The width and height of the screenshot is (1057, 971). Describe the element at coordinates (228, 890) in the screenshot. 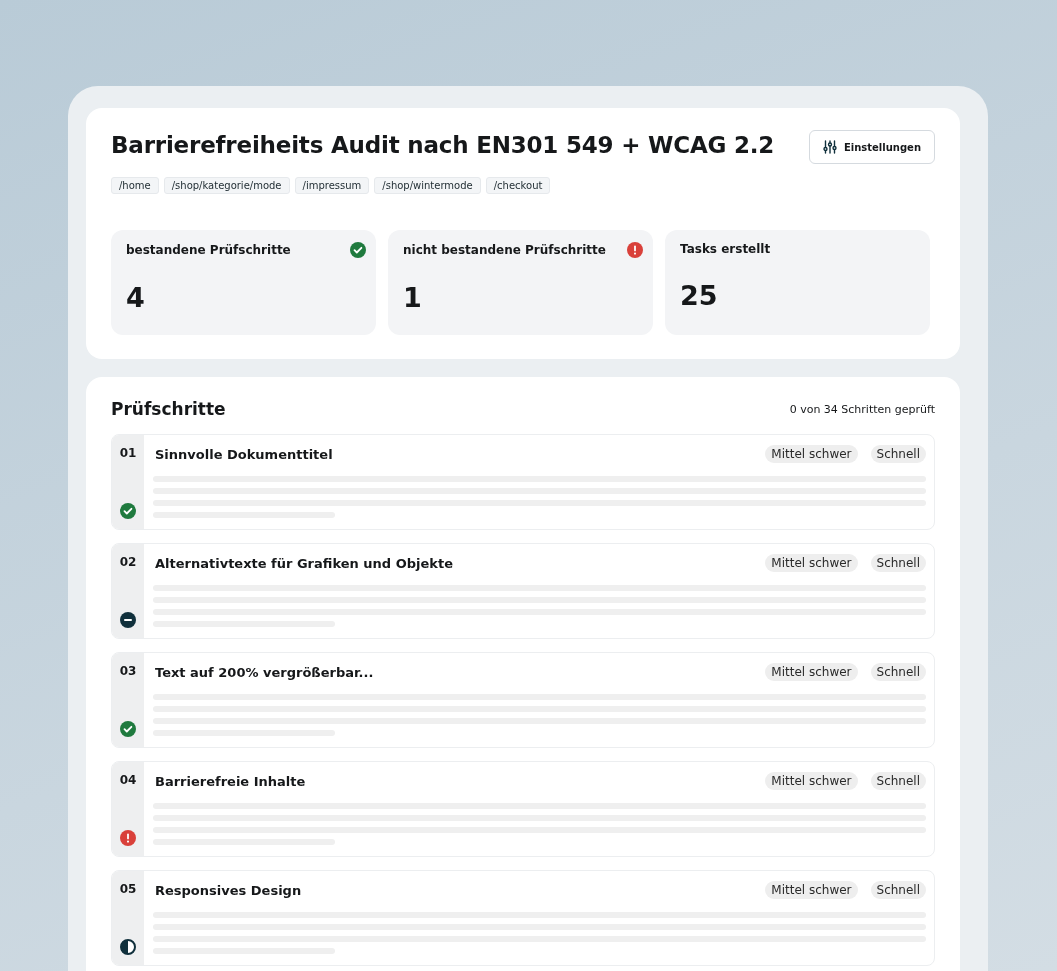

I see `step-title: Responsives Design` at that location.